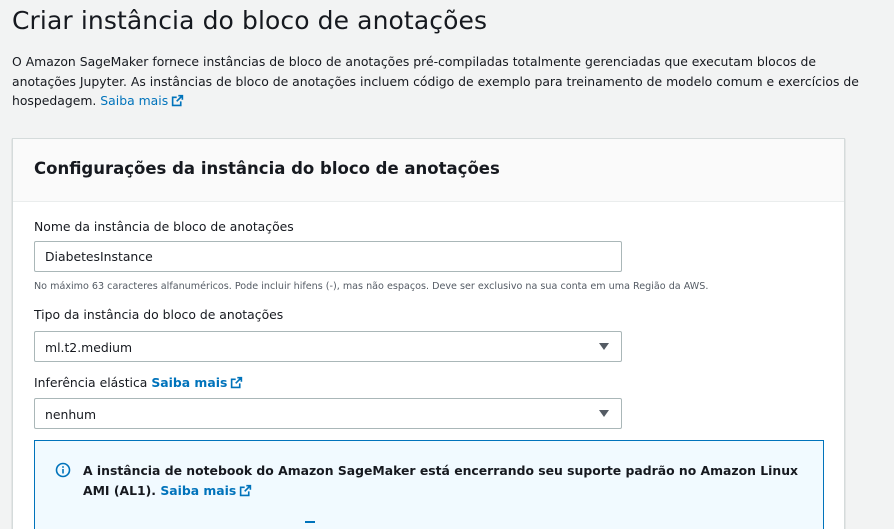 This screenshot has width=894, height=529. What do you see at coordinates (91, 382) in the screenshot?
I see `elastic-inference-label-text: Inferência elástica` at bounding box center [91, 382].